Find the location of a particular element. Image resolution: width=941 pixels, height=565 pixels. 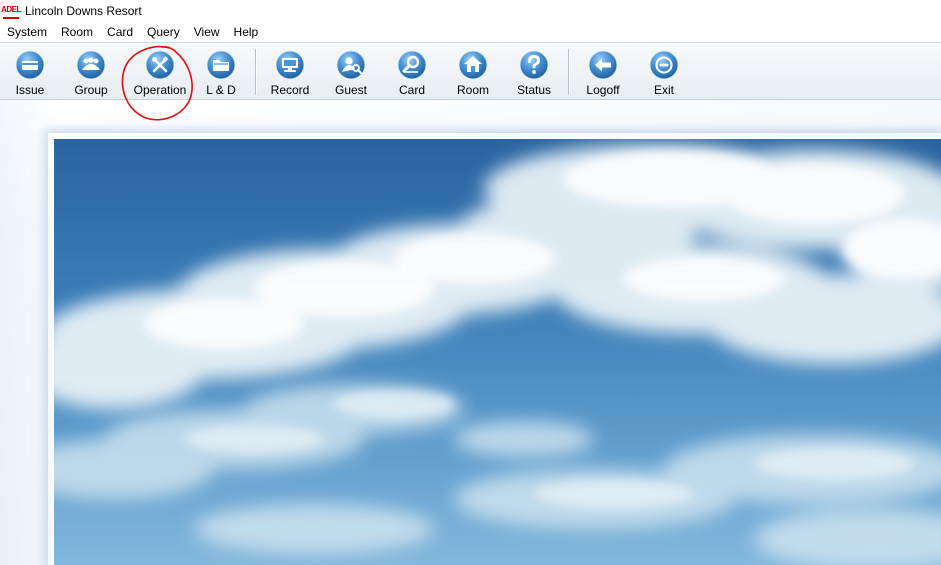

record-button: Record is located at coordinates (290, 72).